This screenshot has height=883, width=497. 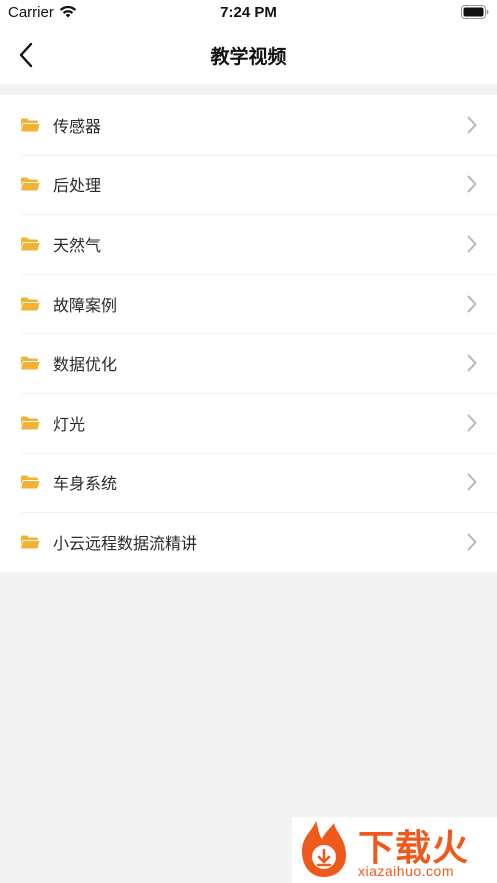 I want to click on list-item: 故障案例, so click(x=248, y=303).